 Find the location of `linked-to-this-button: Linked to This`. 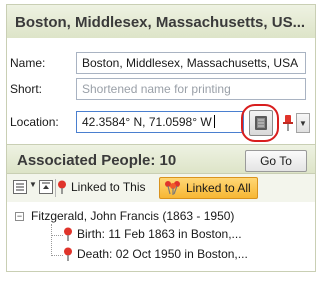

linked-to-this-button: Linked to This is located at coordinates (101, 187).